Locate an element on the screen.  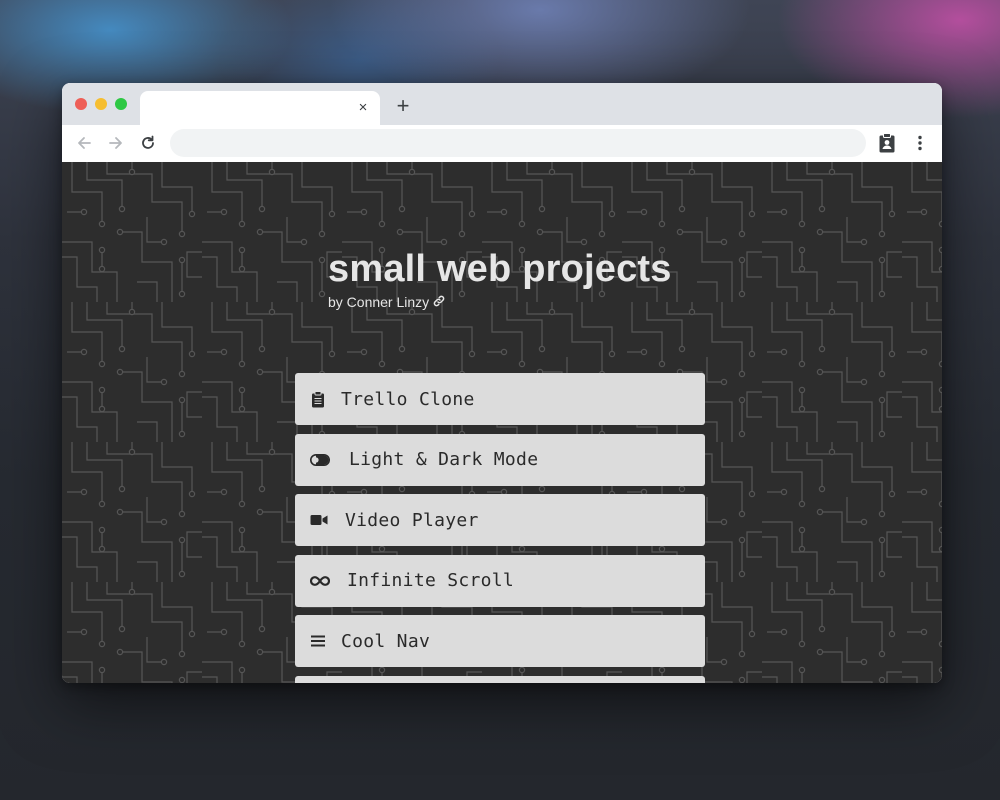
back-arrow-icon is located at coordinates (84, 143).